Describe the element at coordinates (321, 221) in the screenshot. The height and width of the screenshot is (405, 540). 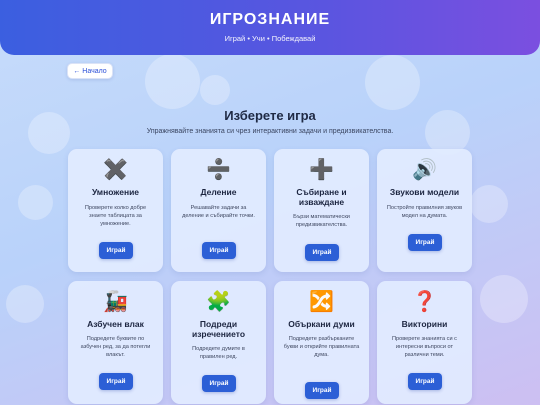
I see `game-description: Бързи математически предизвикателства.` at that location.